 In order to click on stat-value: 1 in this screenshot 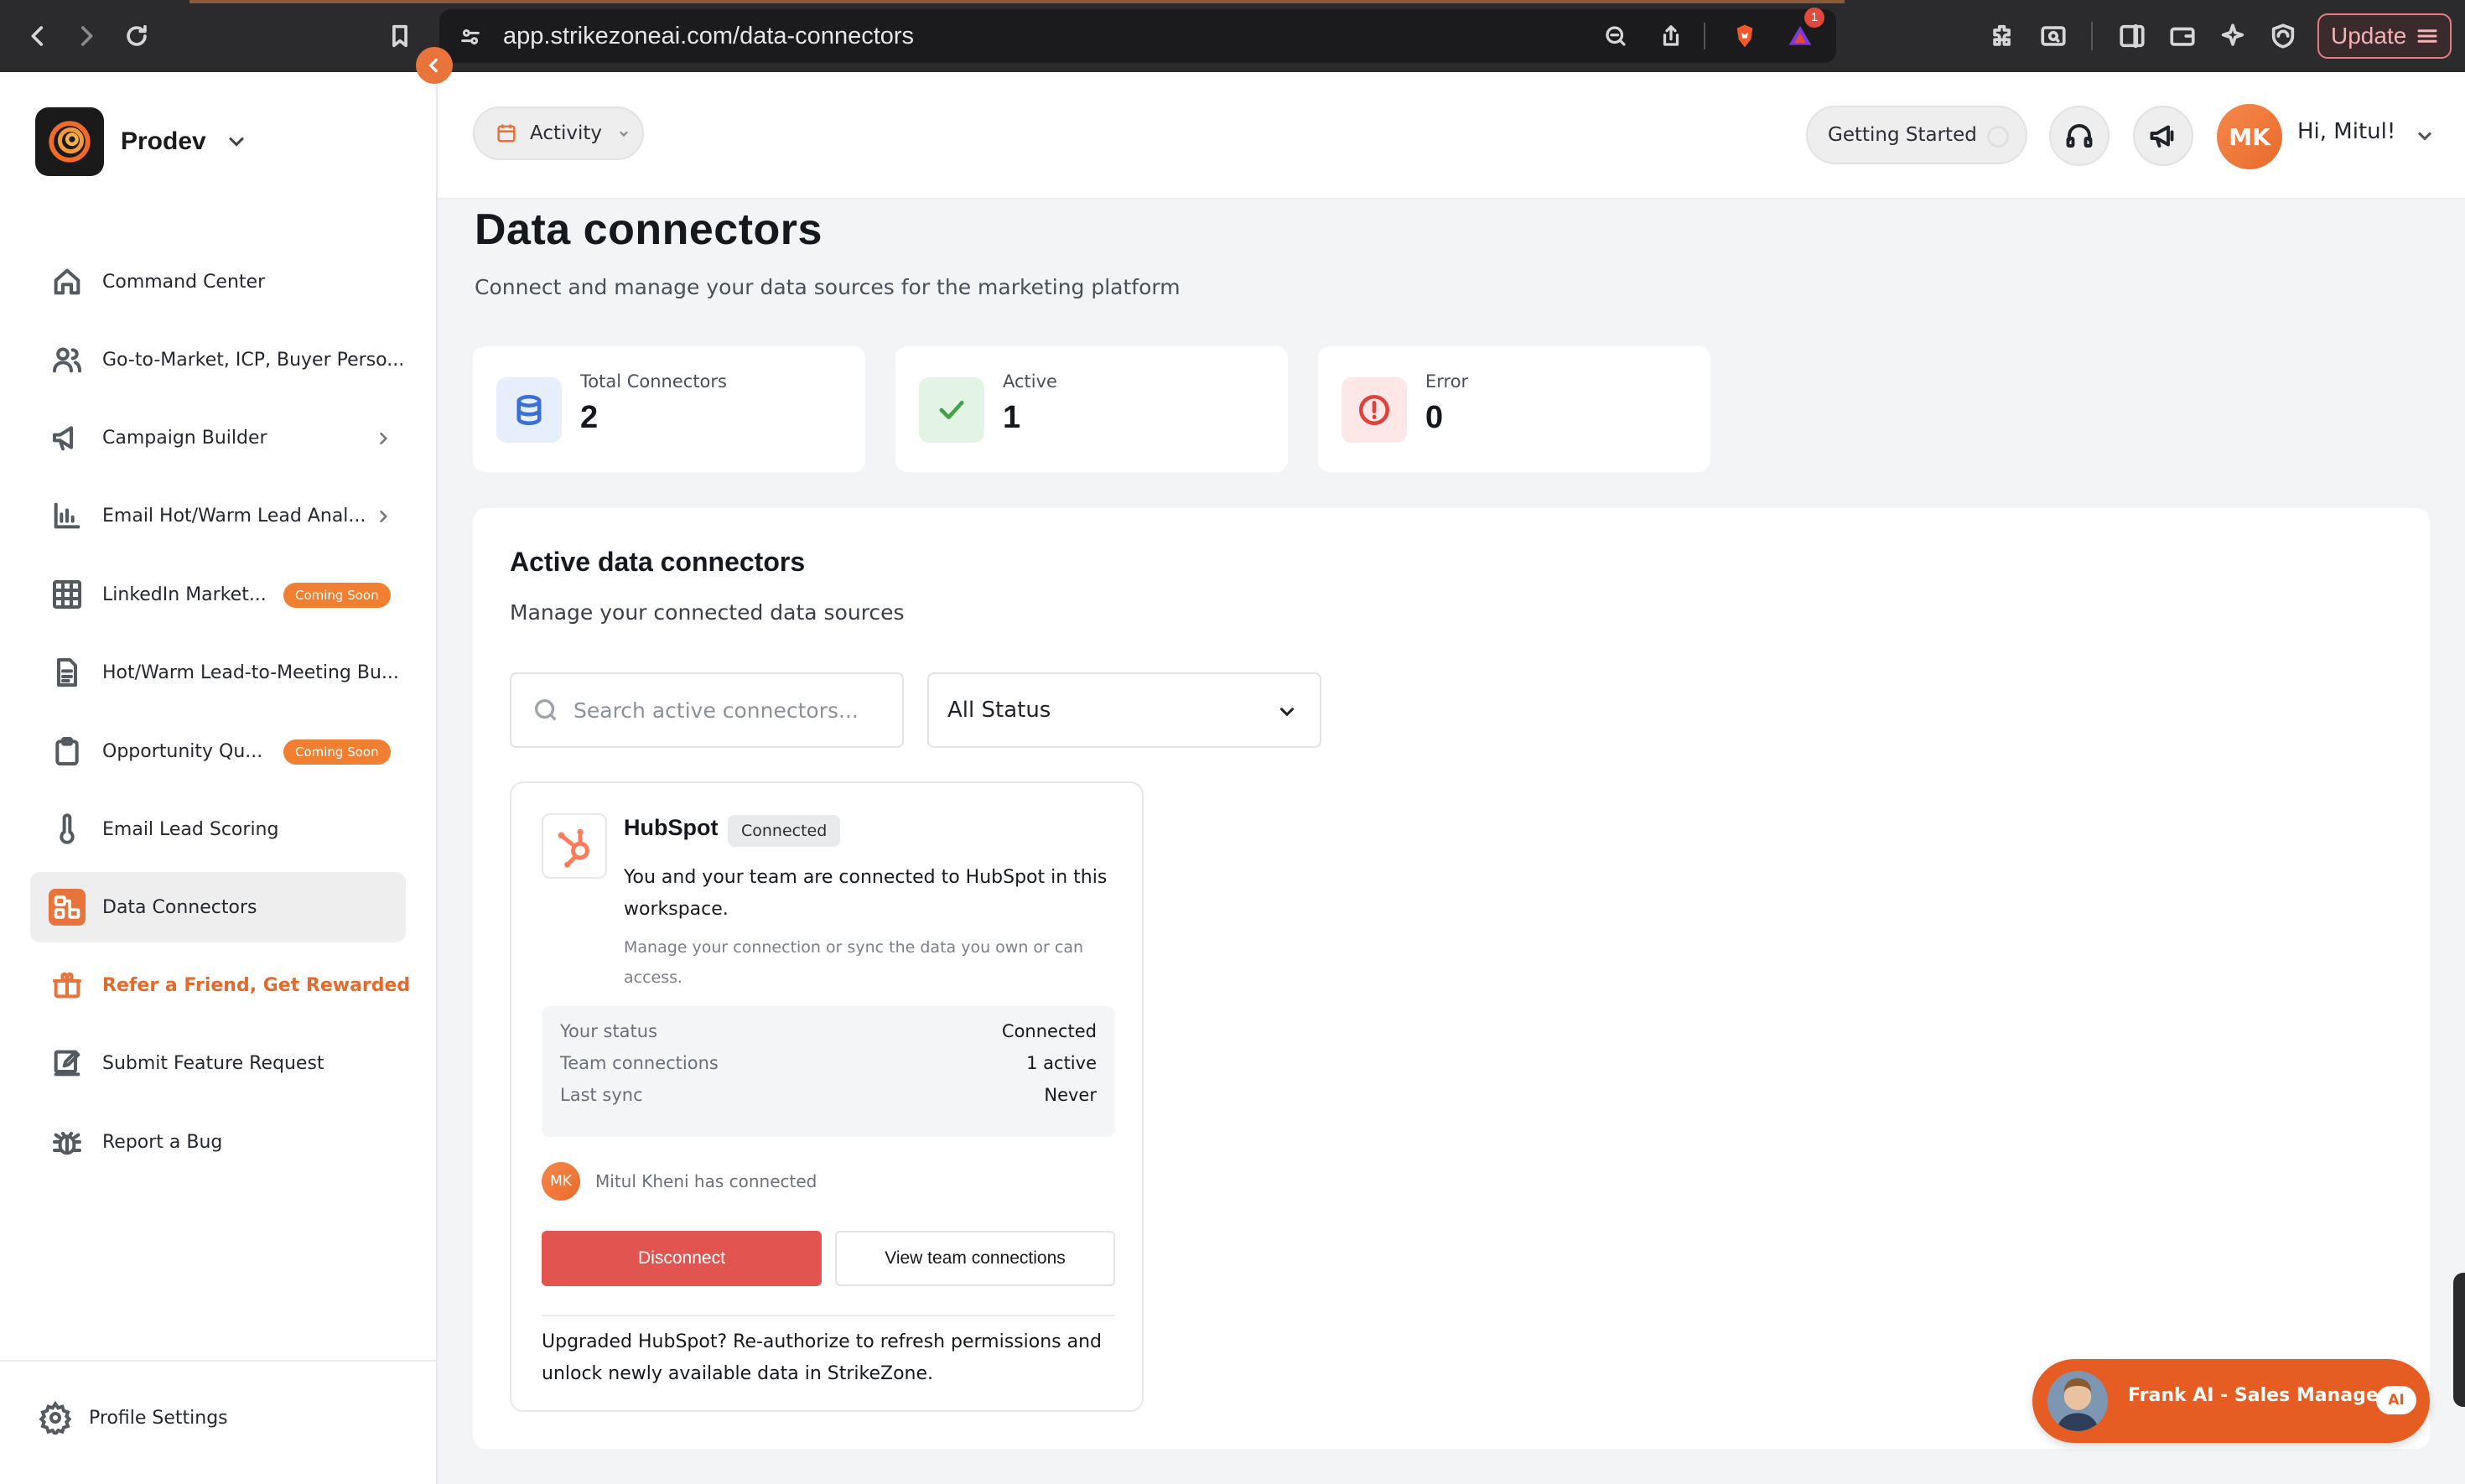, I will do `click(1012, 417)`.